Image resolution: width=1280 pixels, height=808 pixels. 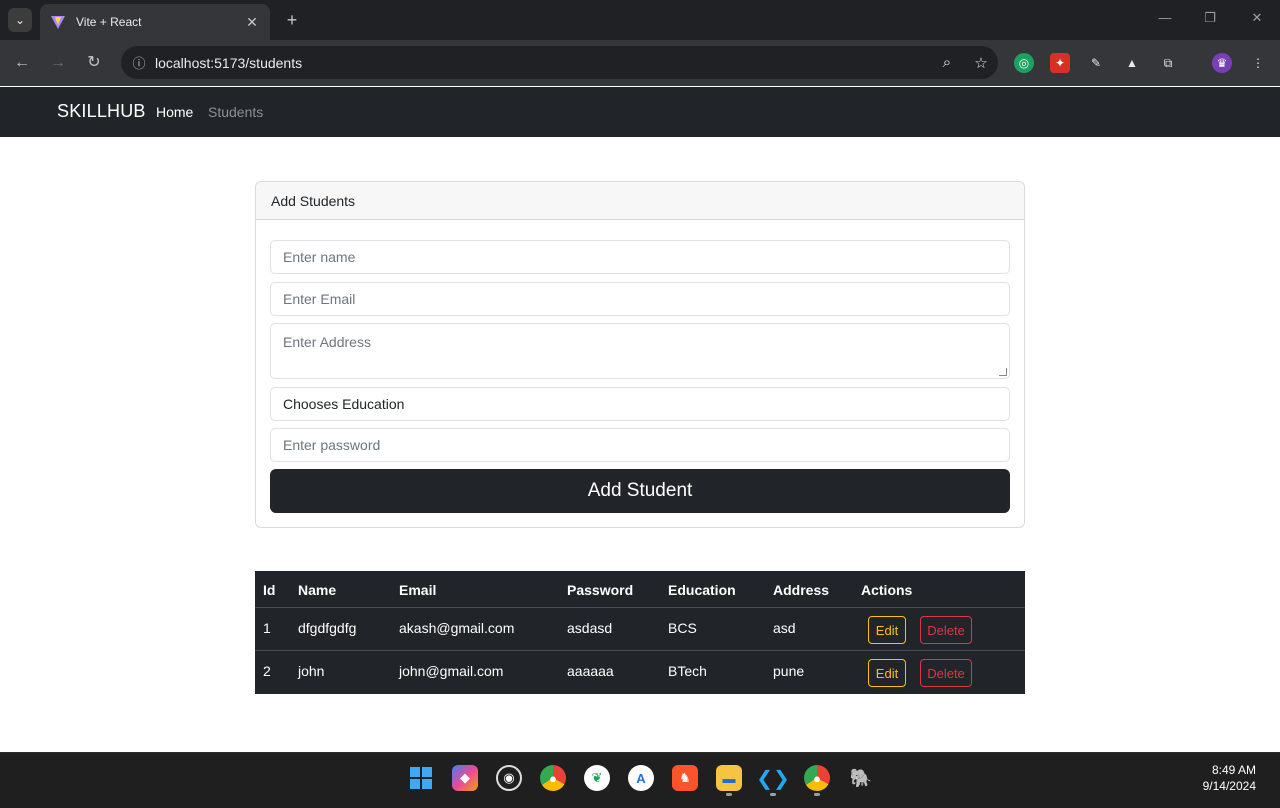 What do you see at coordinates (542, 63) in the screenshot?
I see `url-text: localhost:5173/students` at bounding box center [542, 63].